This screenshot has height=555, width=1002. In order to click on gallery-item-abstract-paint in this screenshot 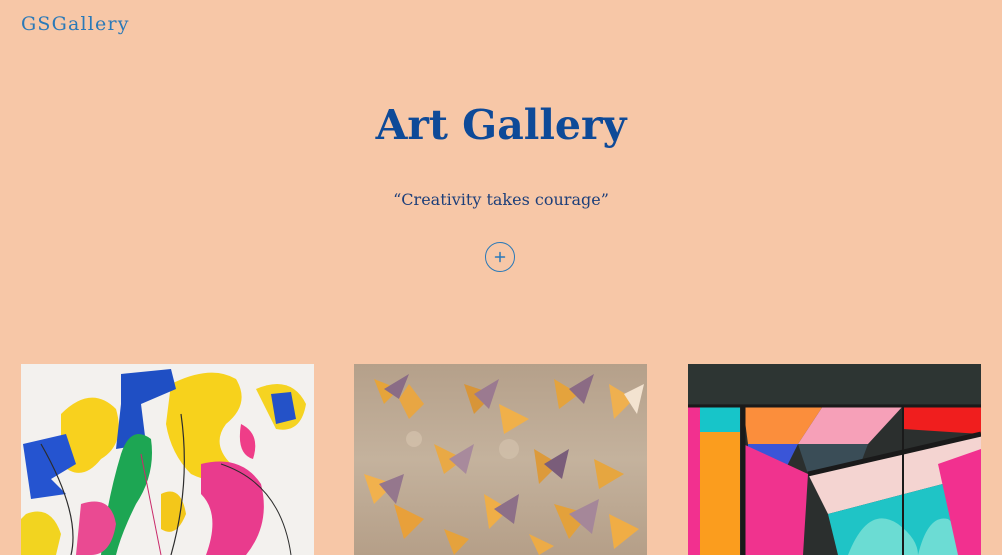, I will do `click(167, 459)`.